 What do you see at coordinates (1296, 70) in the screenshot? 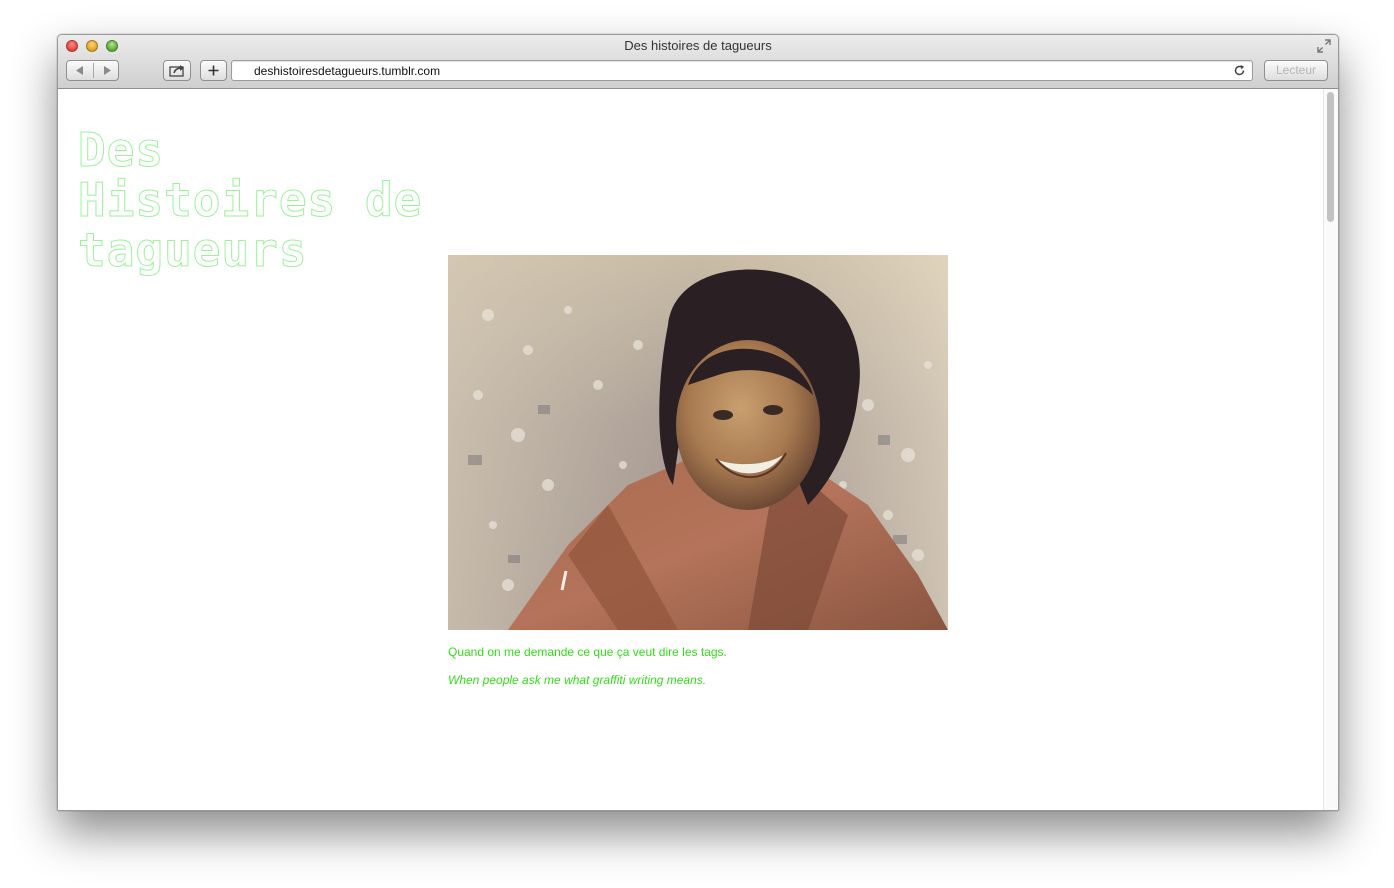
I see `reader-button: Lecteur` at bounding box center [1296, 70].